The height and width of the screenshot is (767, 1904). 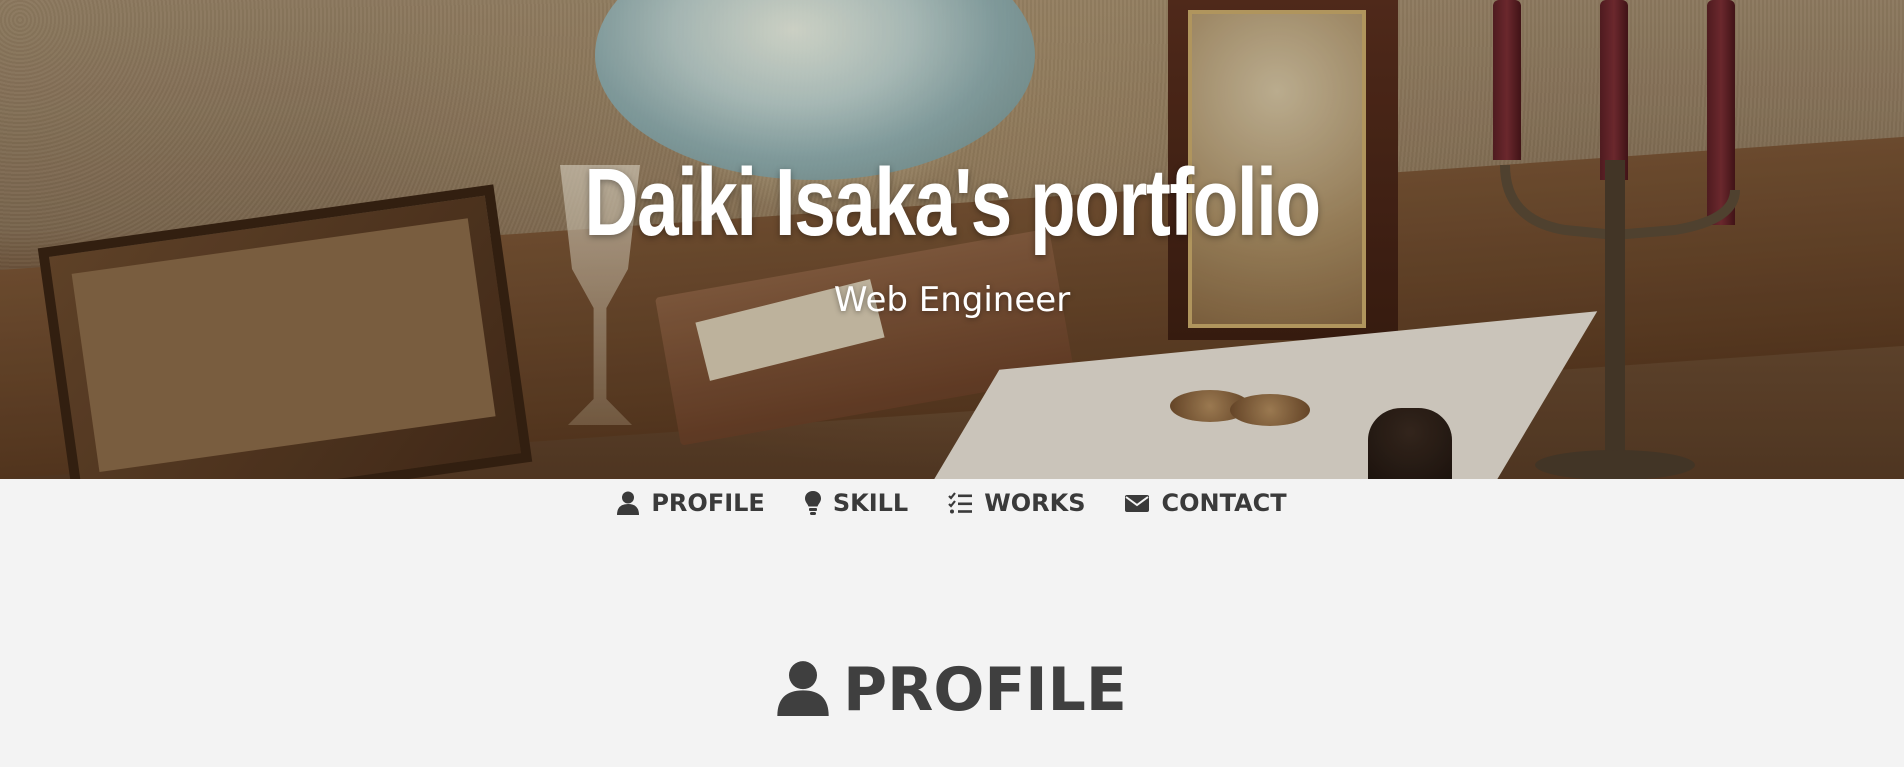 What do you see at coordinates (952, 300) in the screenshot?
I see `hero-subtitle: Web Engineer` at bounding box center [952, 300].